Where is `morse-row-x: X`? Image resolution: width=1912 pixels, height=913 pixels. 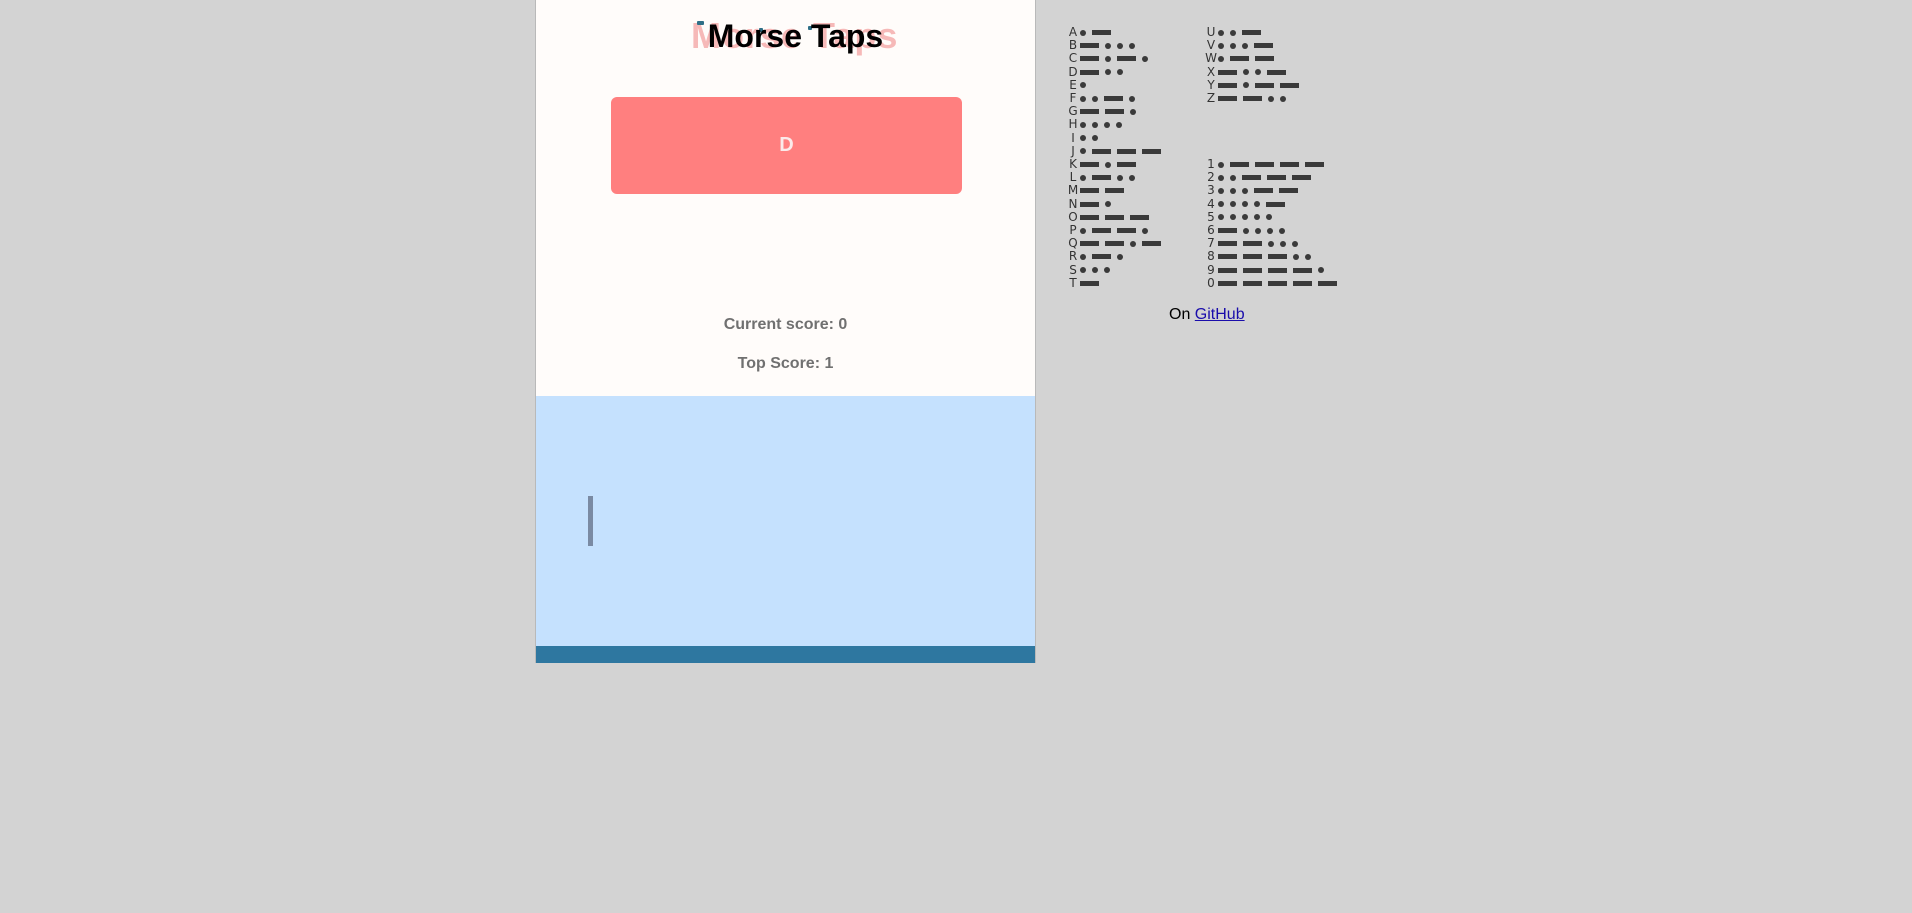 morse-row-x: X is located at coordinates (1248, 71).